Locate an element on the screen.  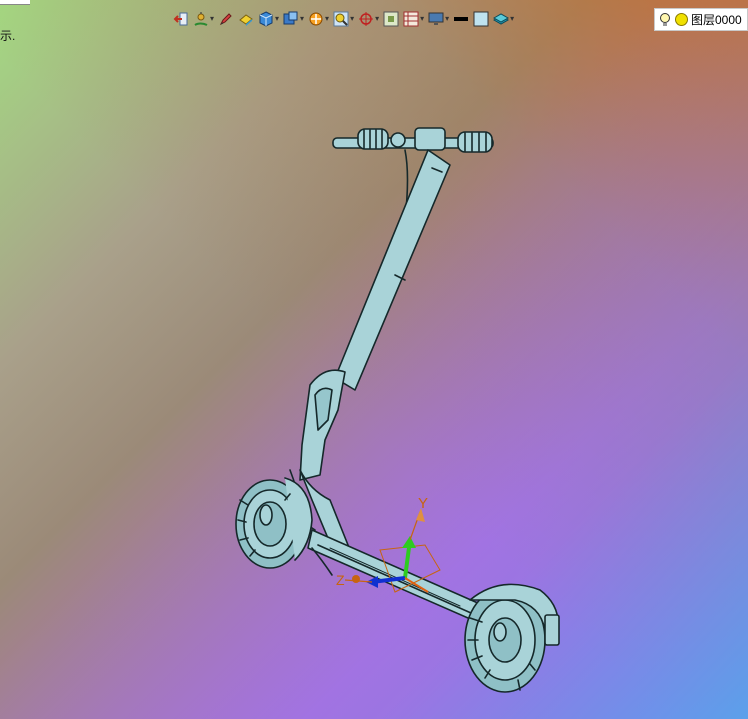
lightbulb-icon is located at coordinates (665, 19).